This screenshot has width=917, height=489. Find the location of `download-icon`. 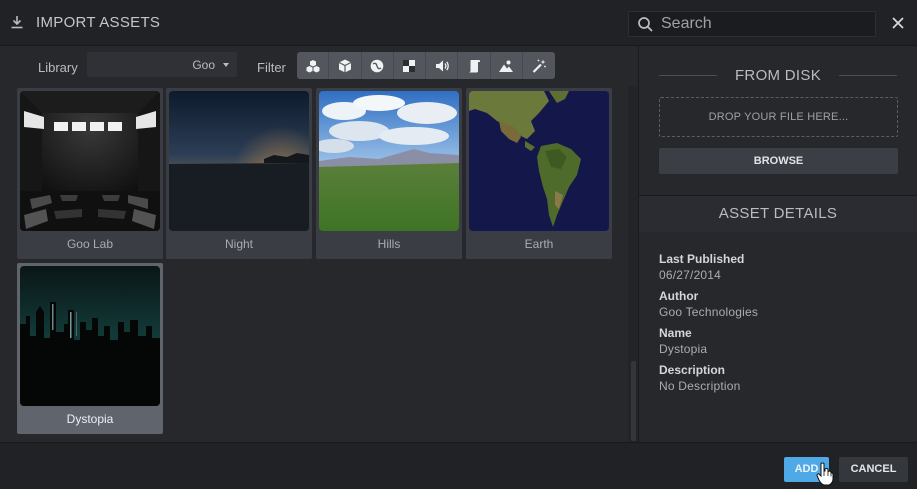

download-icon is located at coordinates (17, 22).